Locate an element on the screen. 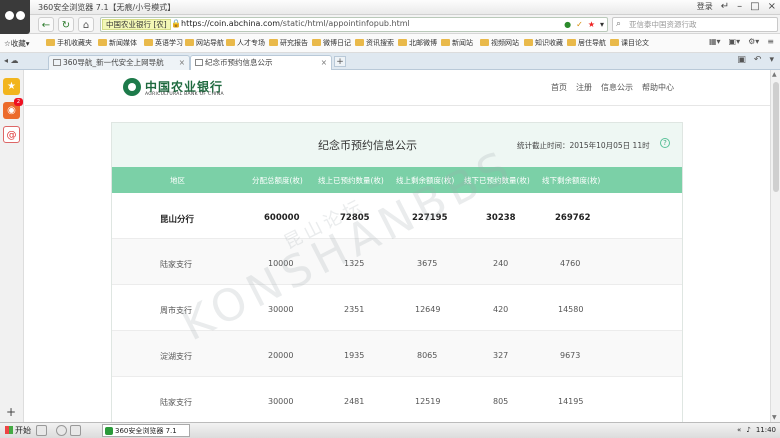 This screenshot has height=438, width=780. bookmark-item: 居住导航 is located at coordinates (586, 43).